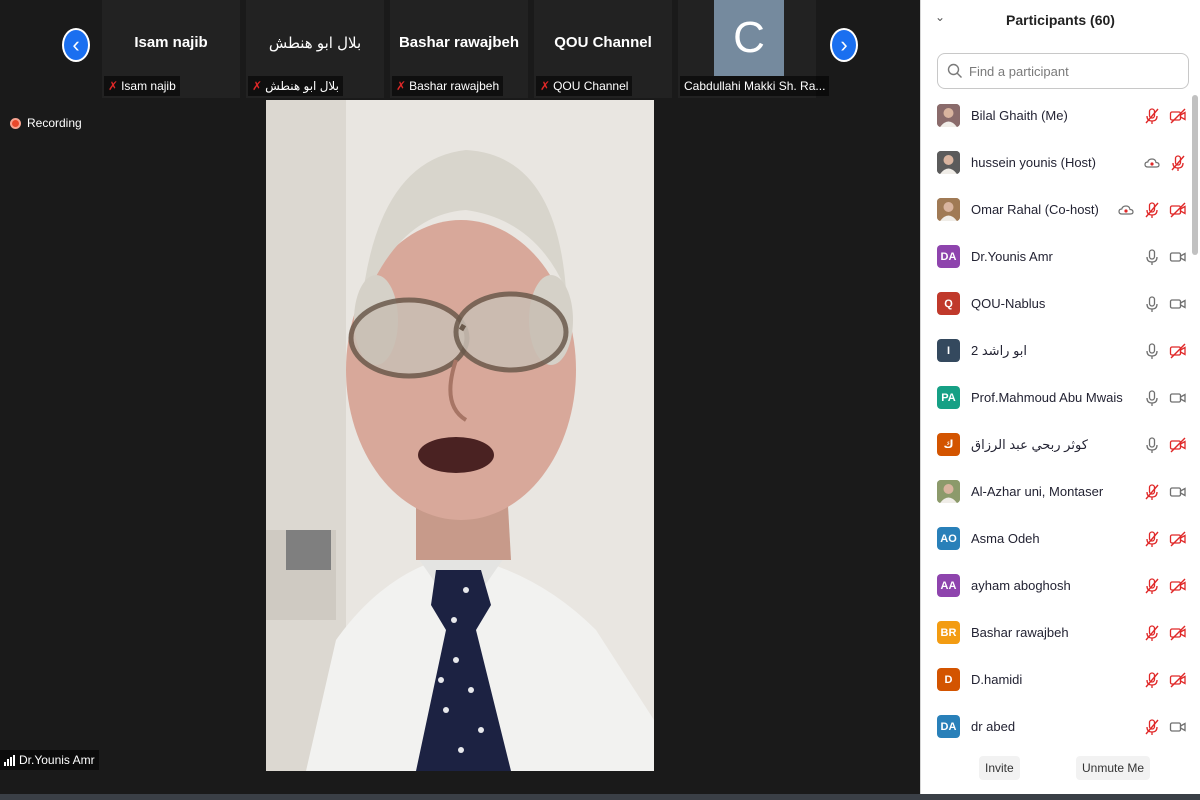 This screenshot has width=1200, height=800. I want to click on participant-row: Al-Azhar uni, Montaser, so click(1057, 491).